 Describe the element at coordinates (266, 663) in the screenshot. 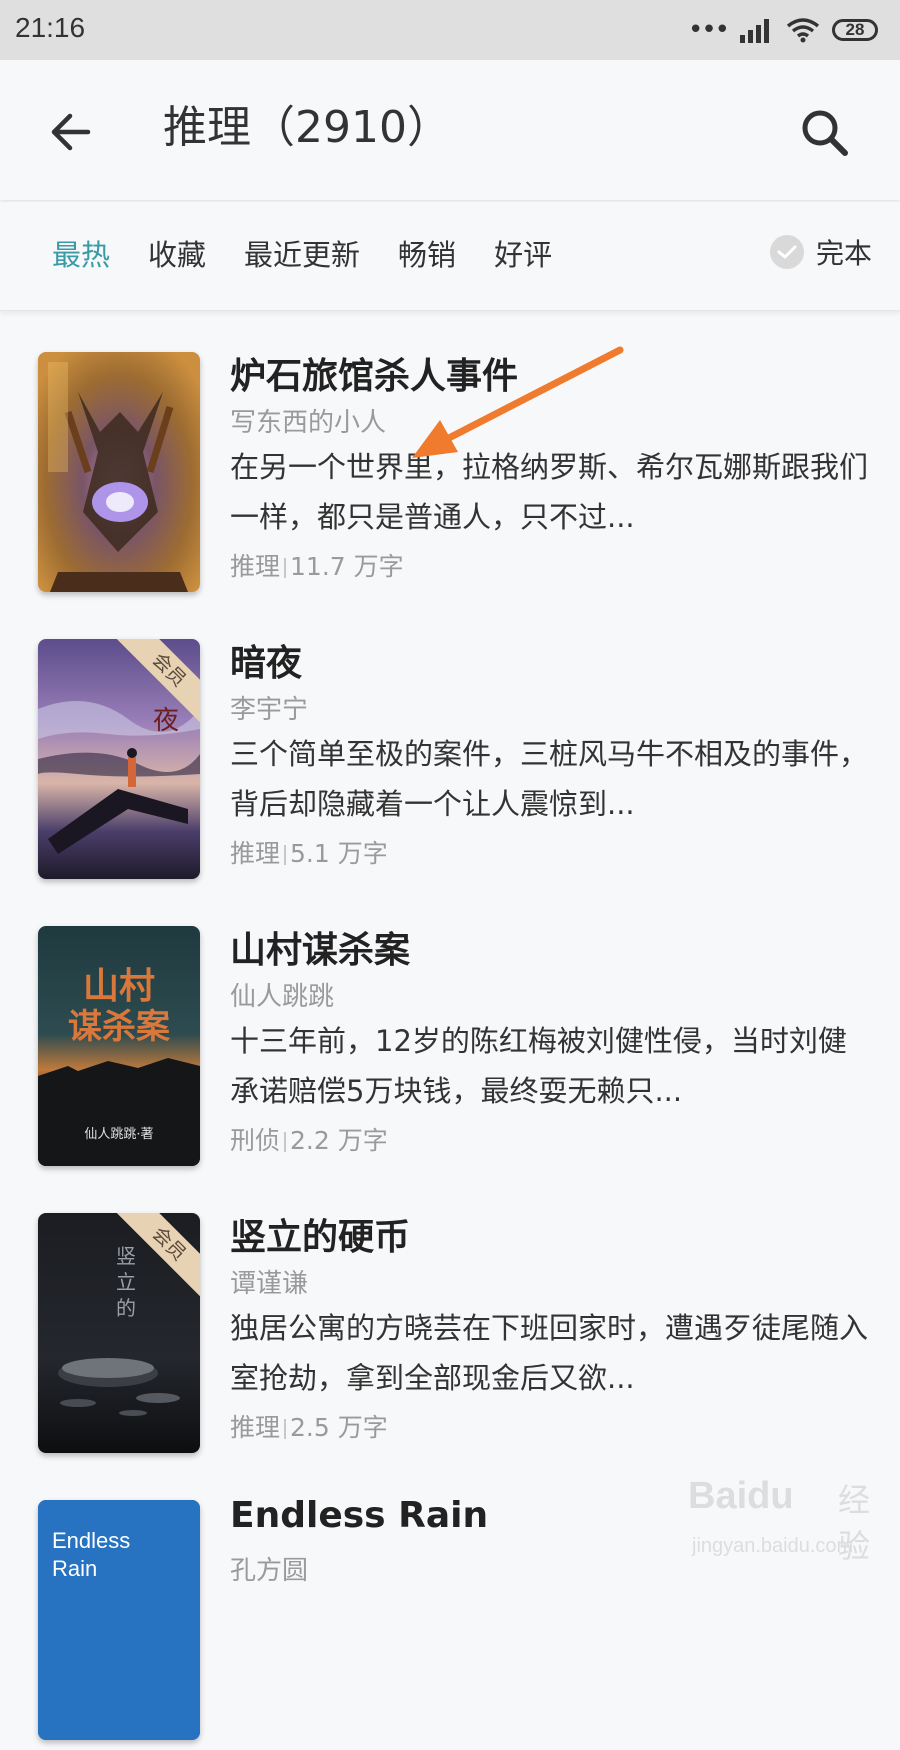

I see `book-title: 暗夜` at that location.